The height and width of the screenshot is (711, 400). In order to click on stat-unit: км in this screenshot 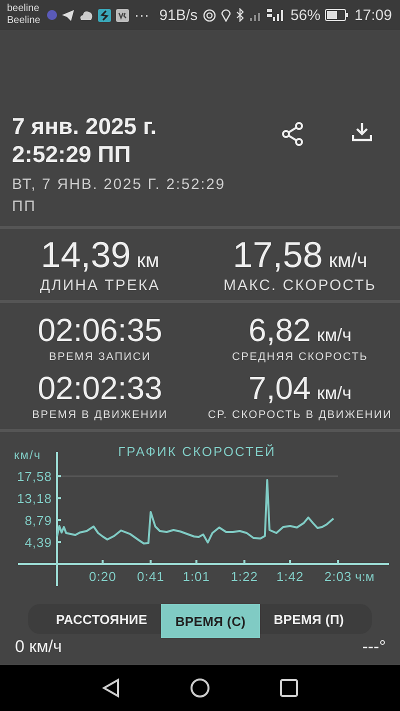, I will do `click(148, 261)`.